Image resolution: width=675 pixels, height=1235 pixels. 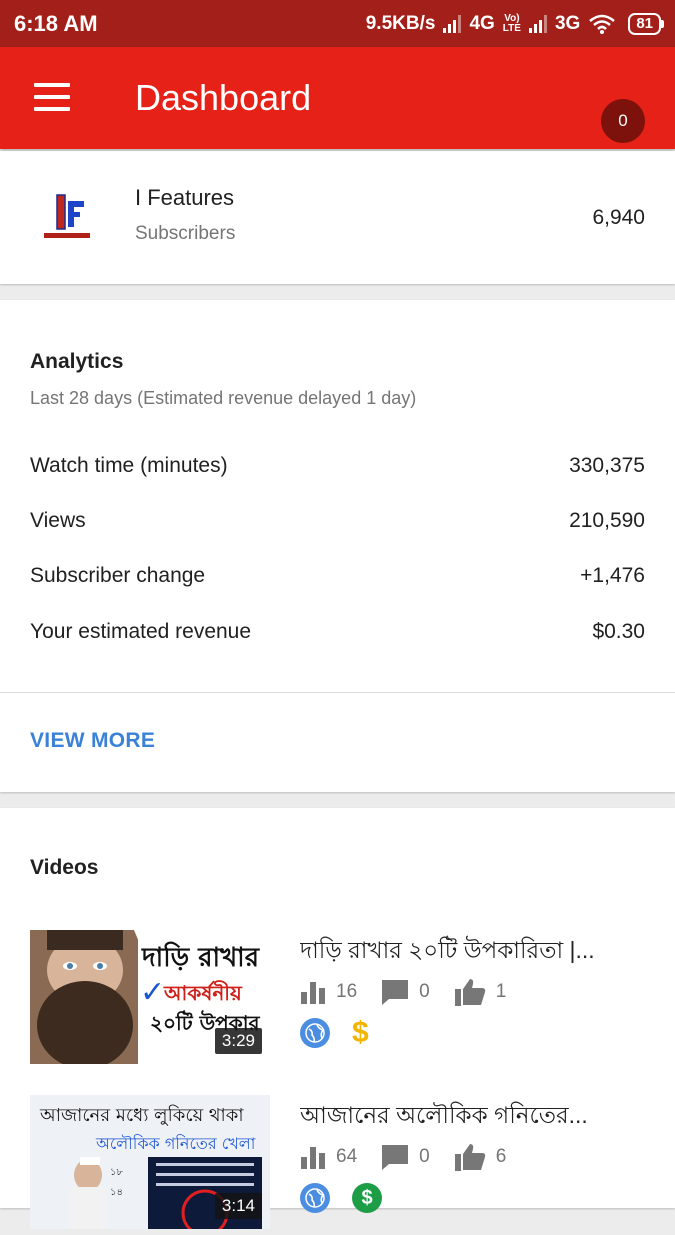 I want to click on status-icons: 9.5KB/s 4G Vo) LTE 3G 81, so click(x=514, y=23).